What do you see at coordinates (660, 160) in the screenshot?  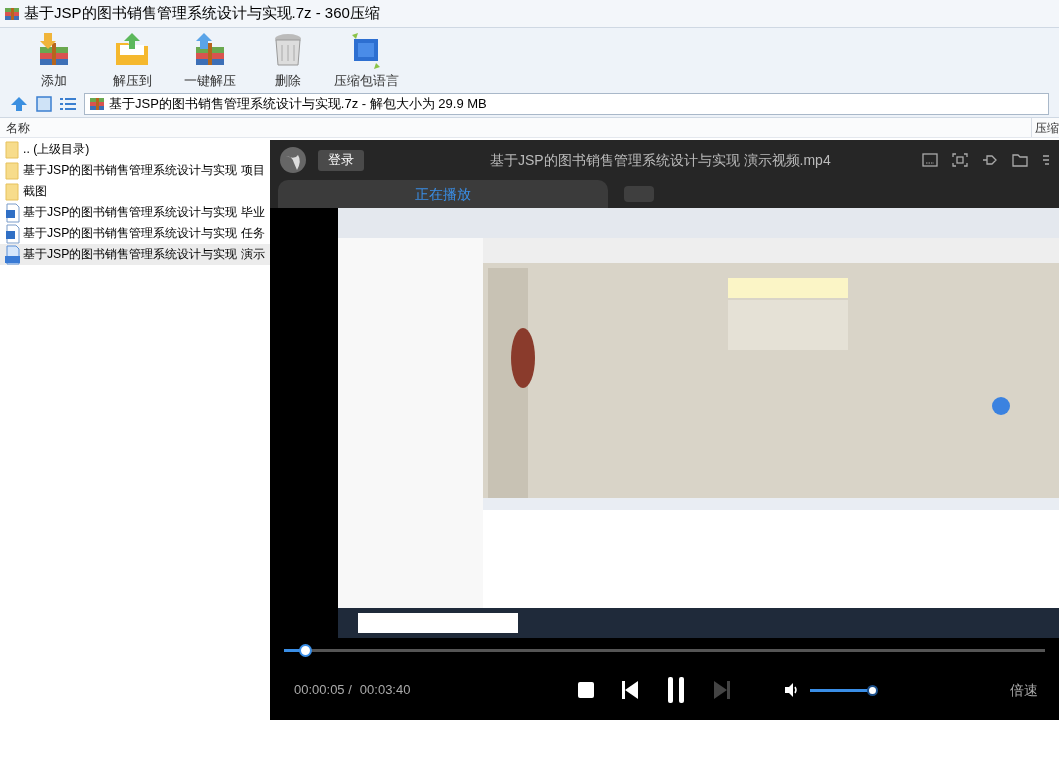 I see `video-title: 基于JSP的图书销售管理系统设计与实现 演示视频.mp4` at bounding box center [660, 160].